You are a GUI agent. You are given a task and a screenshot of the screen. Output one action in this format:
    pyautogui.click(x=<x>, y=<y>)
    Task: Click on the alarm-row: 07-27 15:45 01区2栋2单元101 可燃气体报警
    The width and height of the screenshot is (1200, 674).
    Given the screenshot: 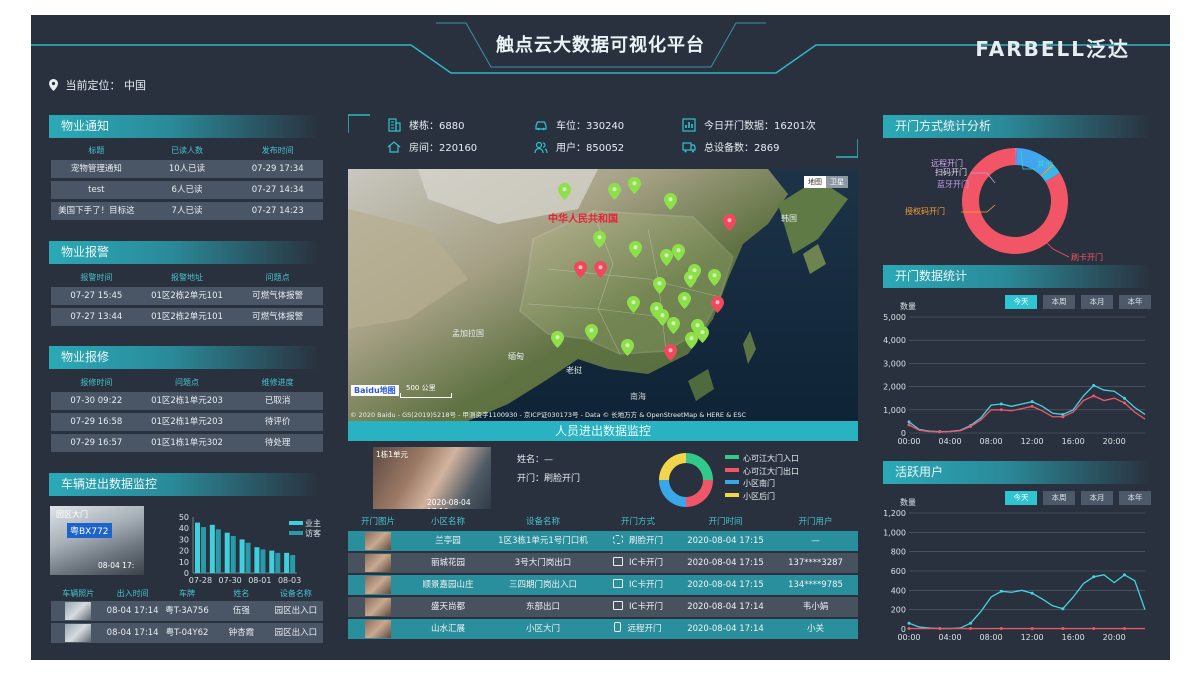 What is the action you would take?
    pyautogui.click(x=187, y=296)
    